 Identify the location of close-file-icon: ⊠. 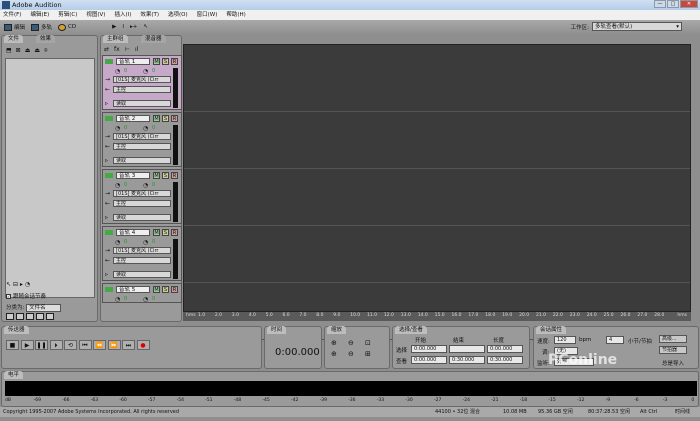
(18, 51).